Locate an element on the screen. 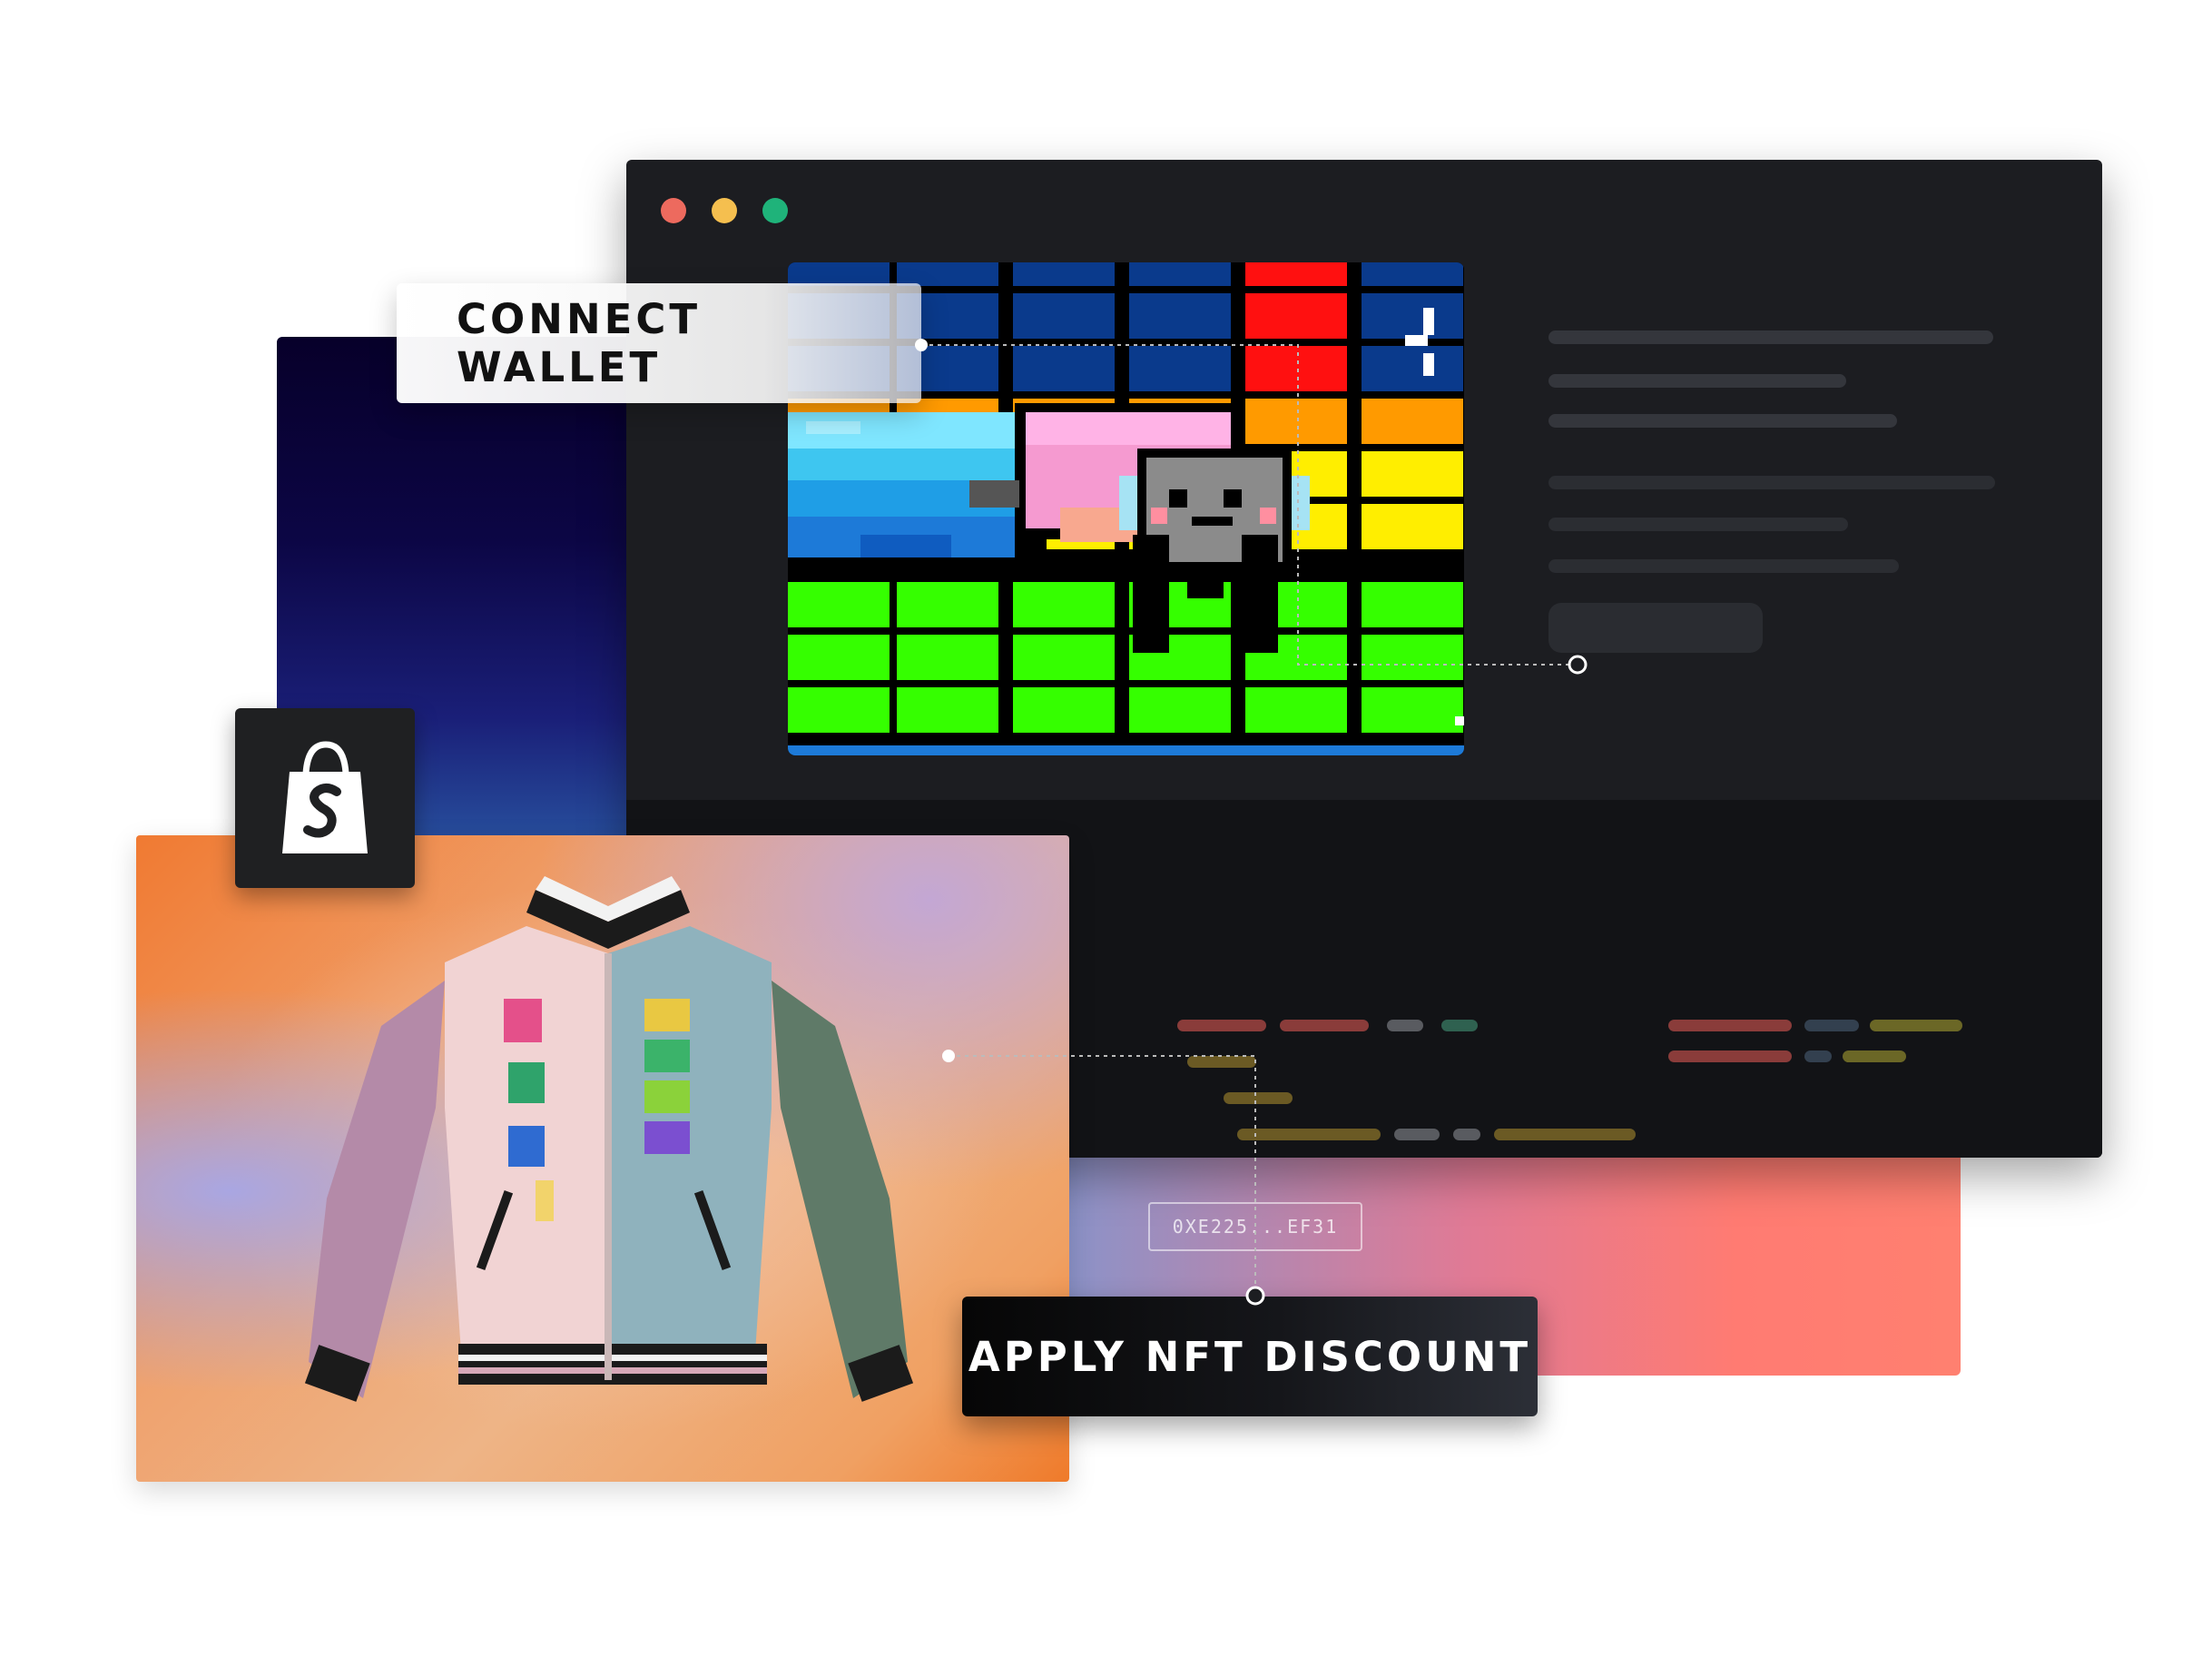  wallet-address-text: 0XE225...EF31 is located at coordinates (1255, 1227).